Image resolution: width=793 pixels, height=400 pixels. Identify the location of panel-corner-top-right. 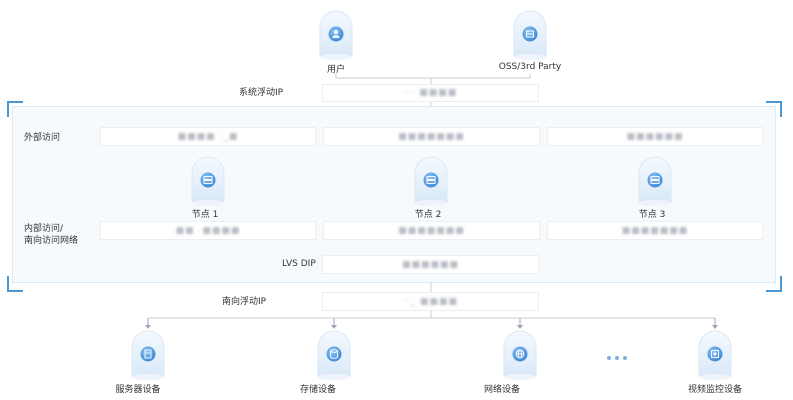
(774, 109).